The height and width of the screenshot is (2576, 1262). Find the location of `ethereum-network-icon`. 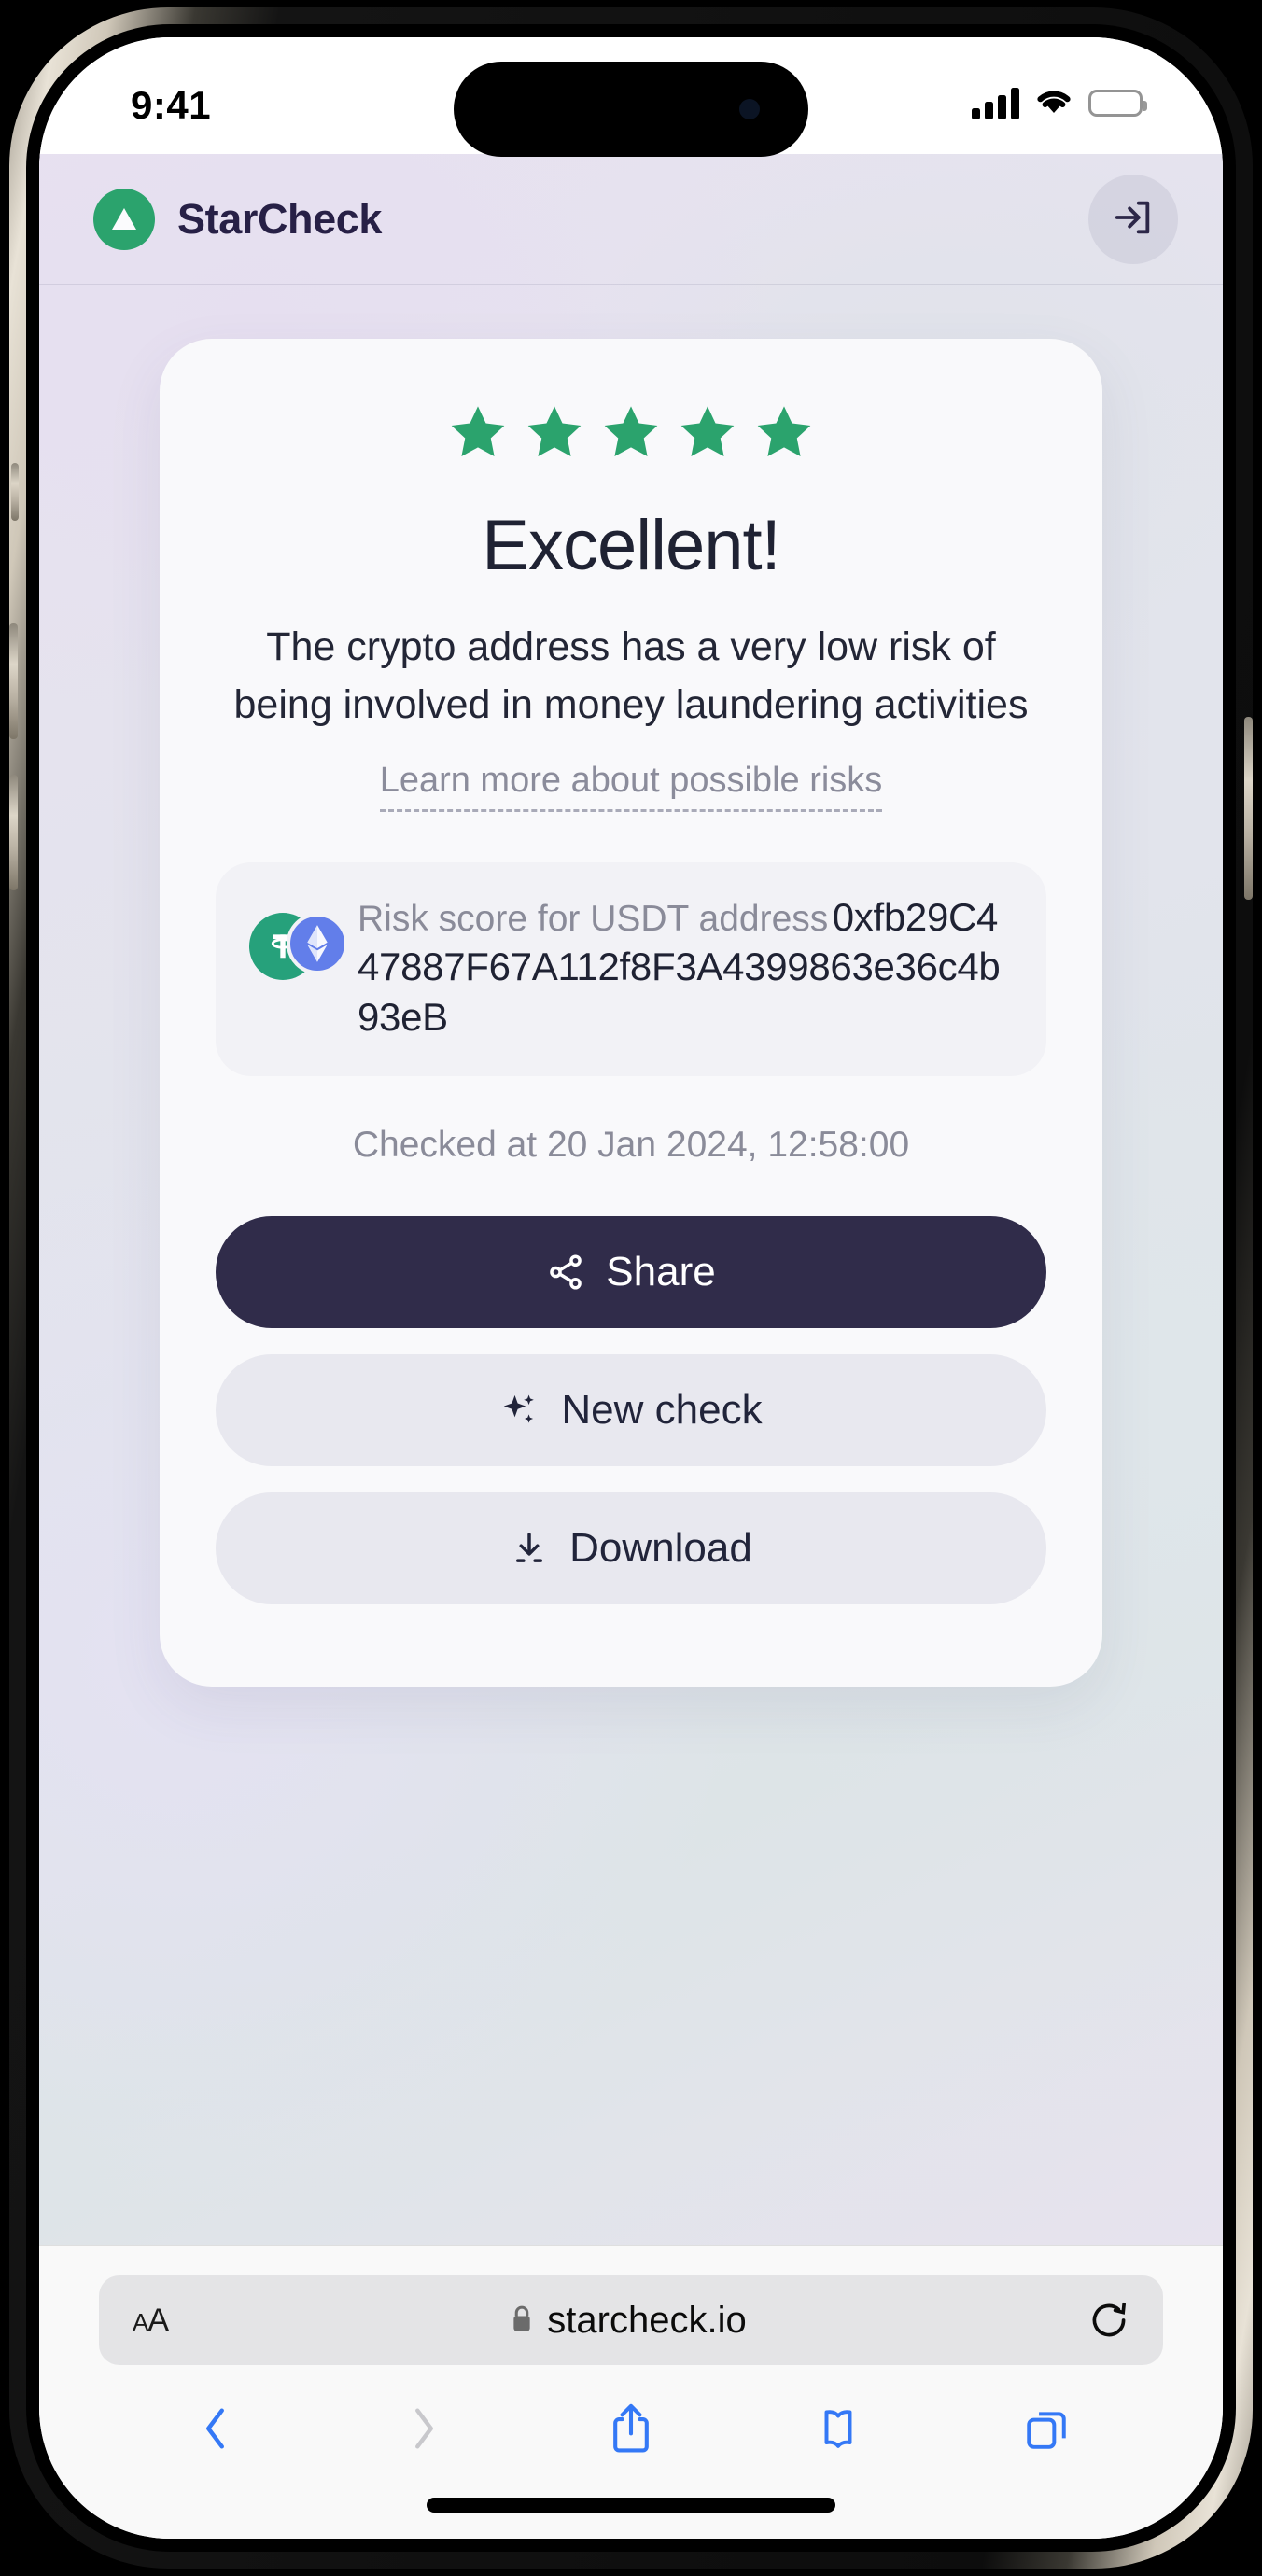

ethereum-network-icon is located at coordinates (317, 943).